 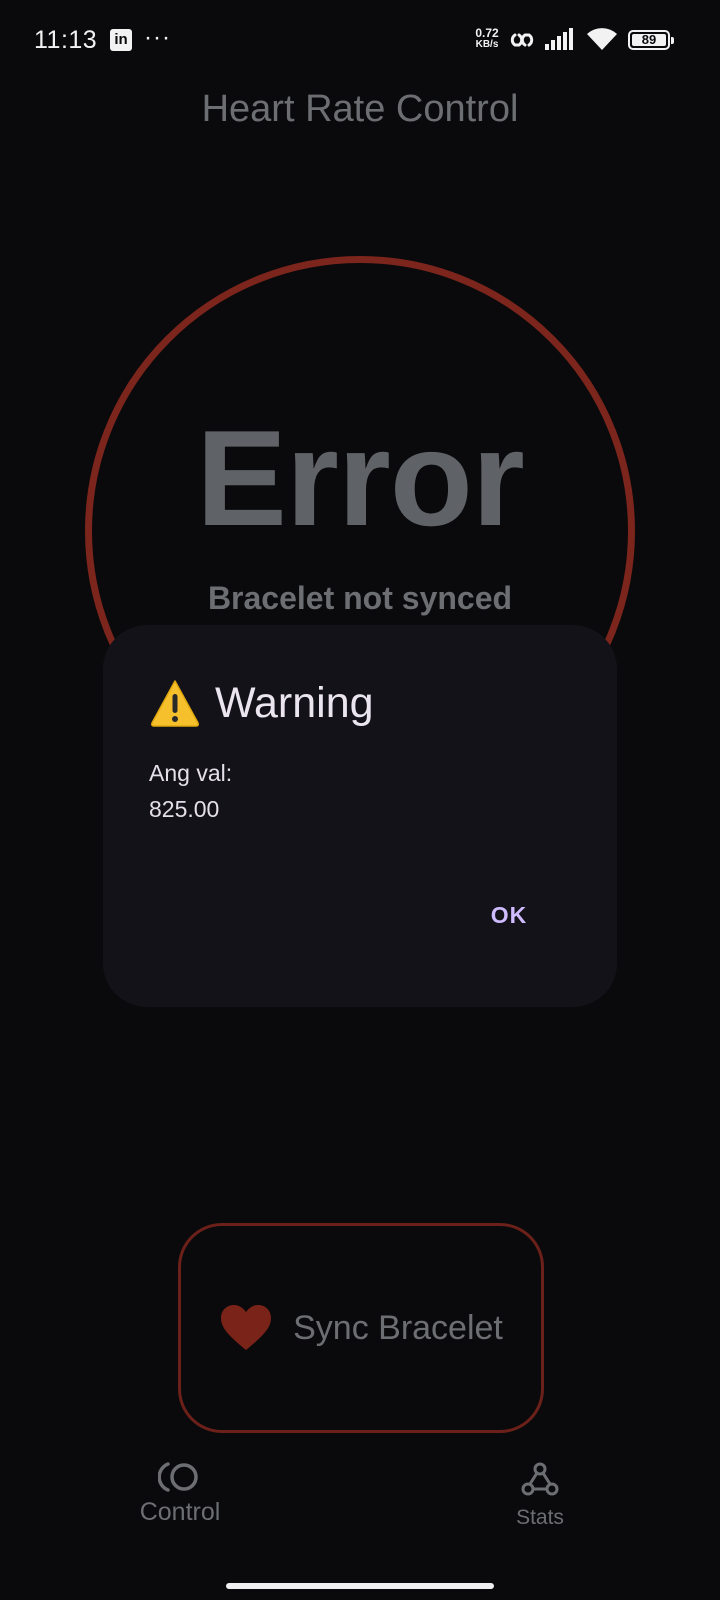 I want to click on home-indicator, so click(x=360, y=1586).